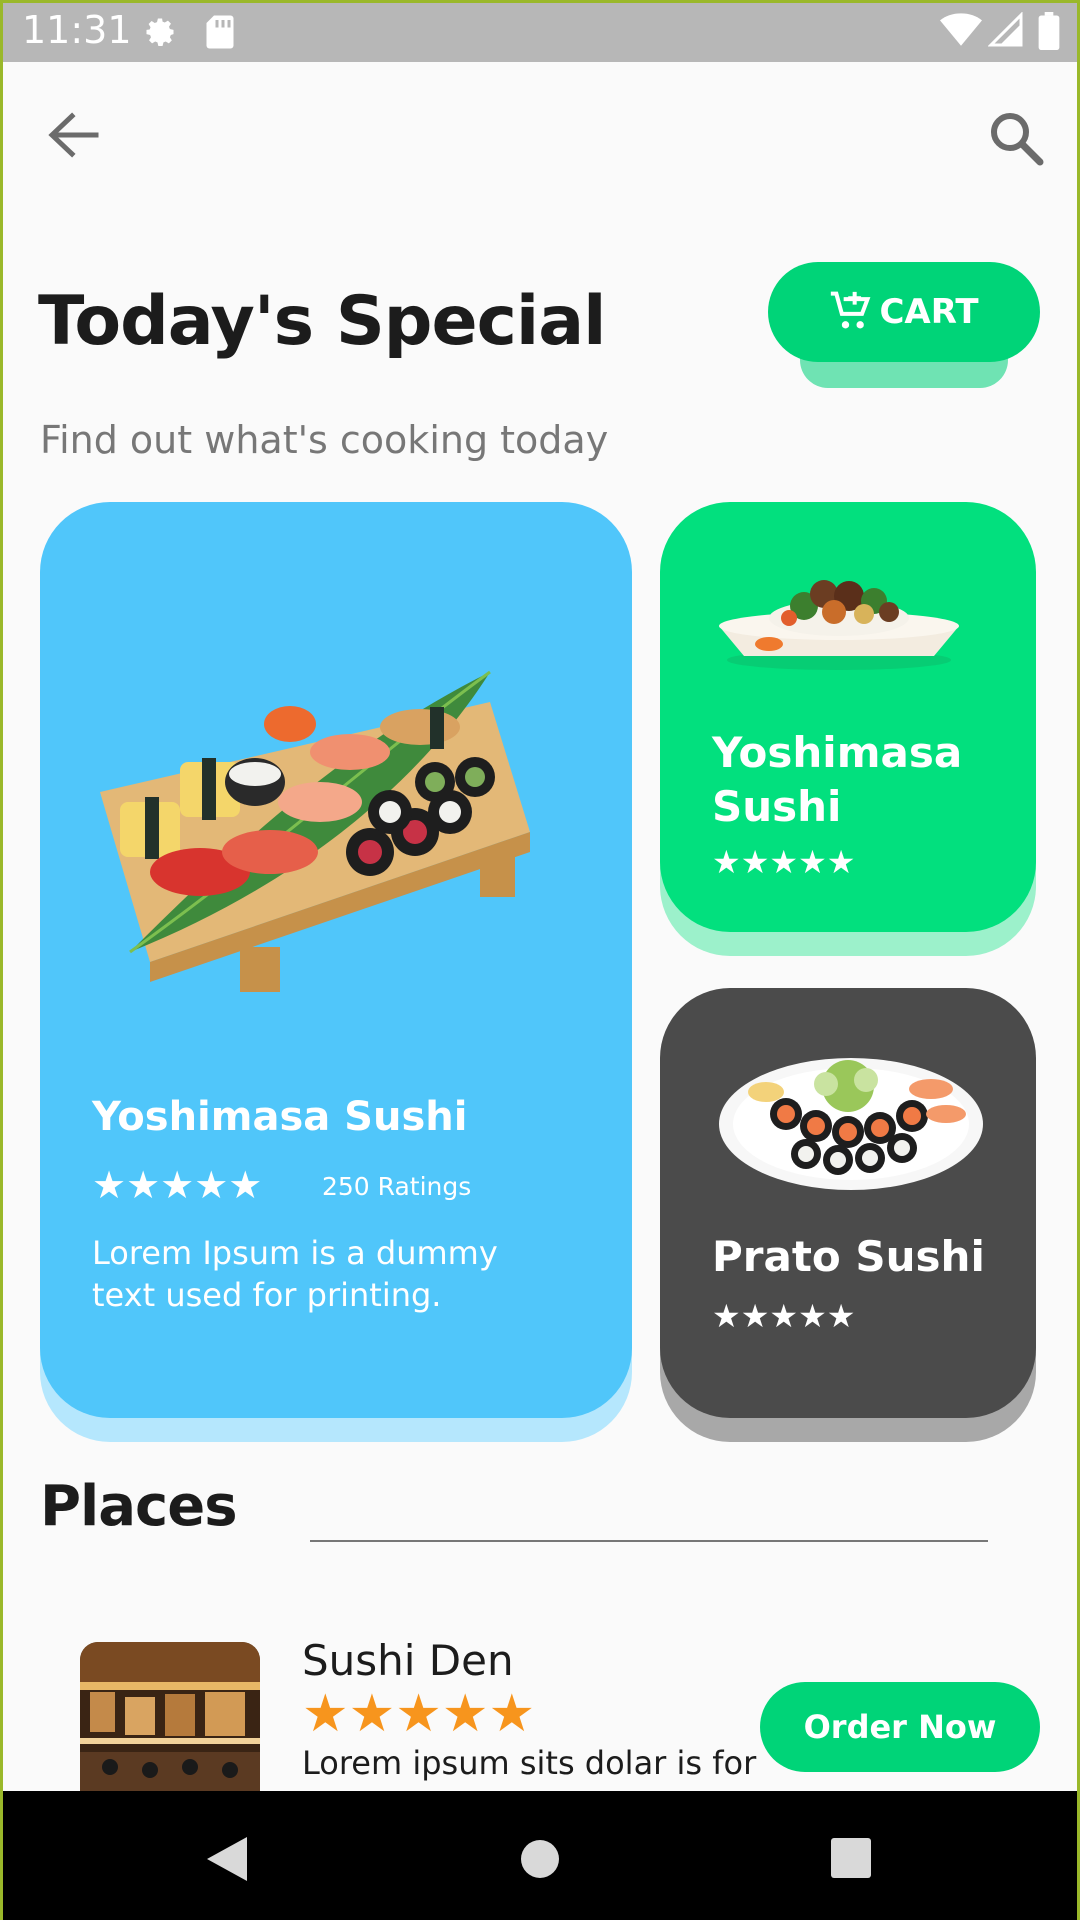 This screenshot has height=1920, width=1080. I want to click on sushi-platter-image, so click(315, 831).